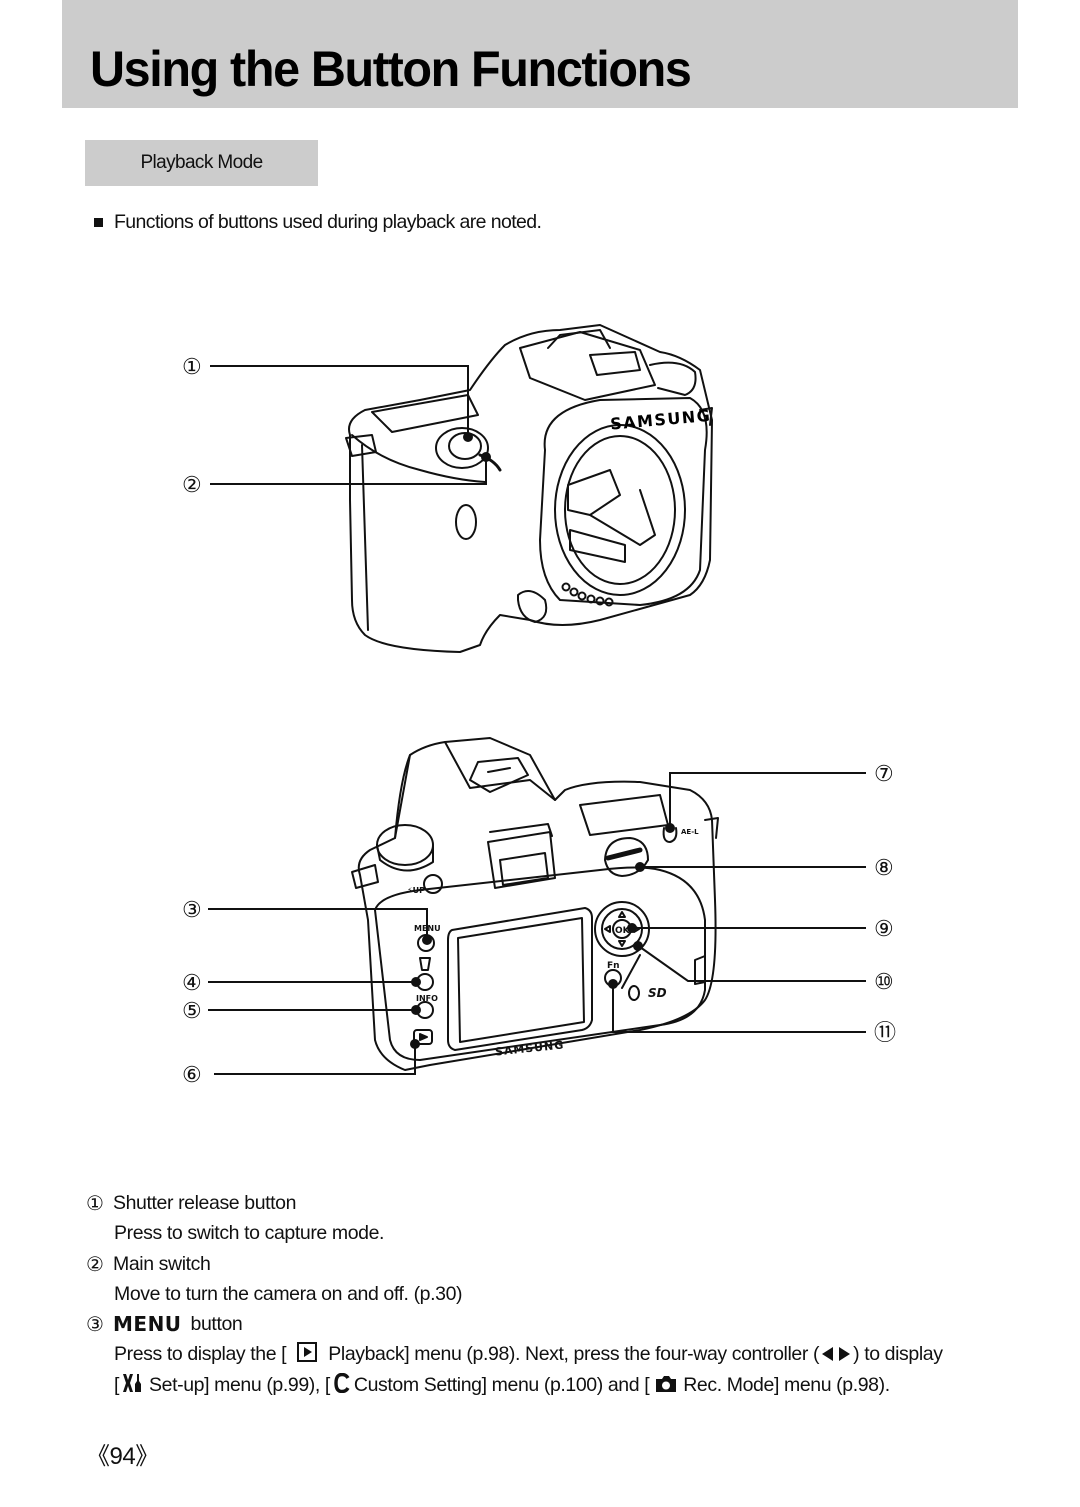 This screenshot has height=1507, width=1080. I want to click on item-title-main-switch: Main switch, so click(162, 1263).